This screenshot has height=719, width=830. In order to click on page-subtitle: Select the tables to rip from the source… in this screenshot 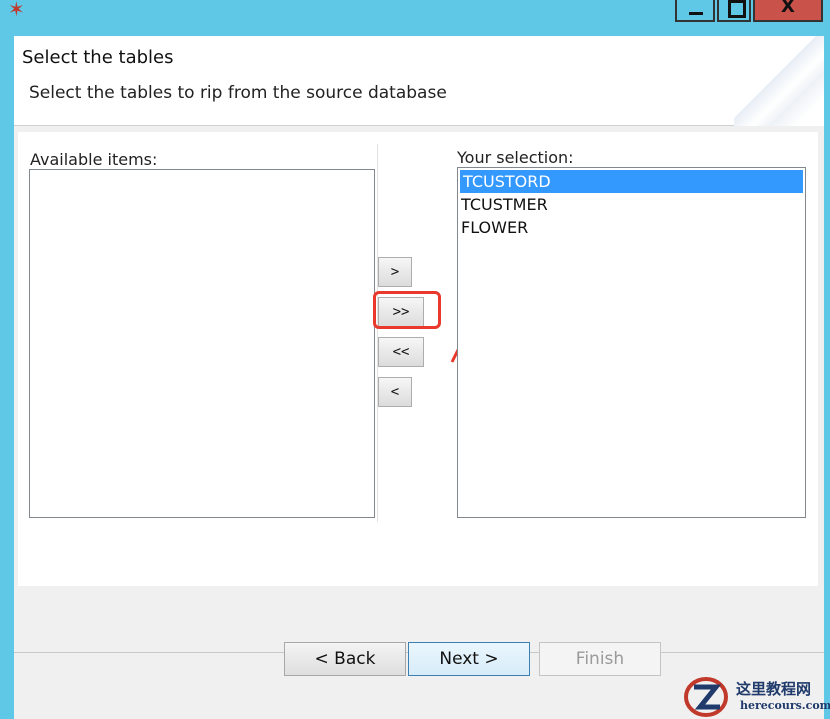, I will do `click(238, 93)`.